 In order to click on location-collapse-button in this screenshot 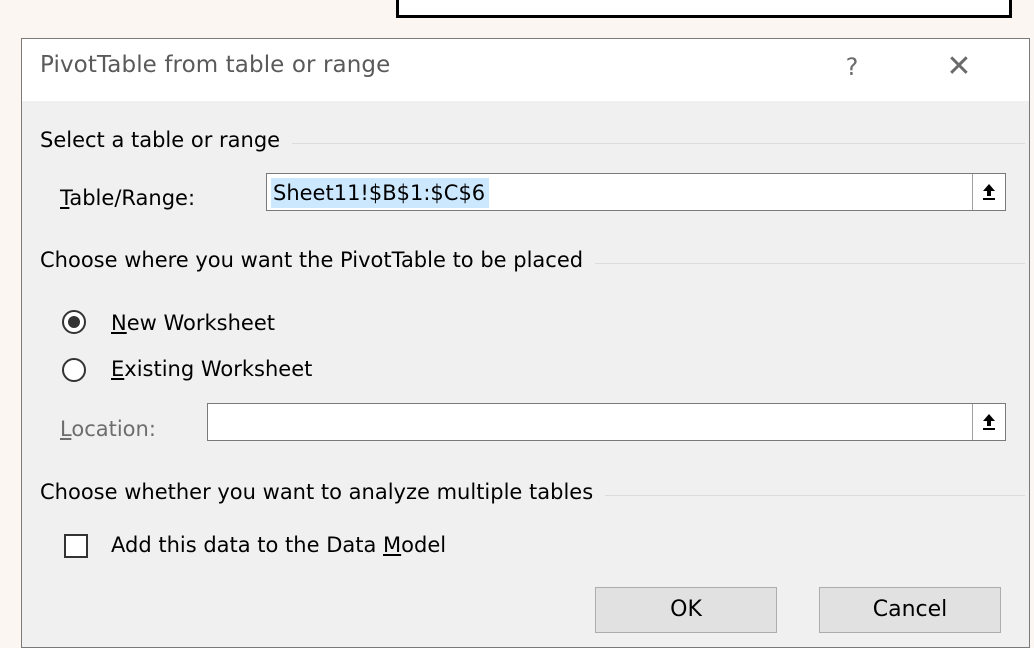, I will do `click(988, 422)`.